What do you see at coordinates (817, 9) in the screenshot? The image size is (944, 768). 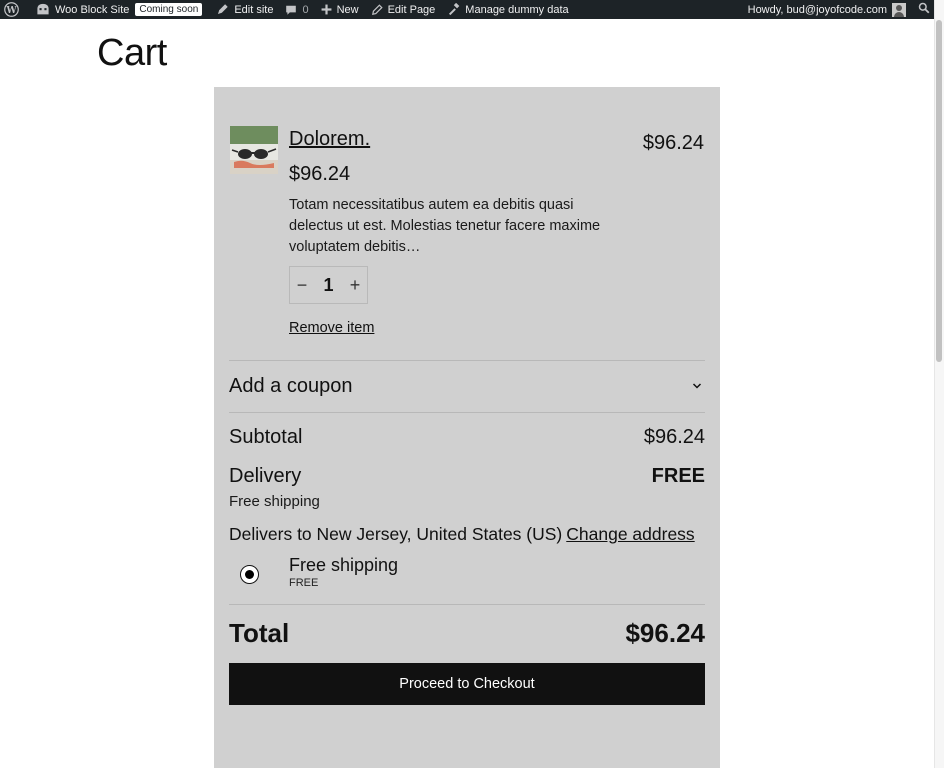 I see `howdy-text: Howdy, bud@joyofcode.com` at bounding box center [817, 9].